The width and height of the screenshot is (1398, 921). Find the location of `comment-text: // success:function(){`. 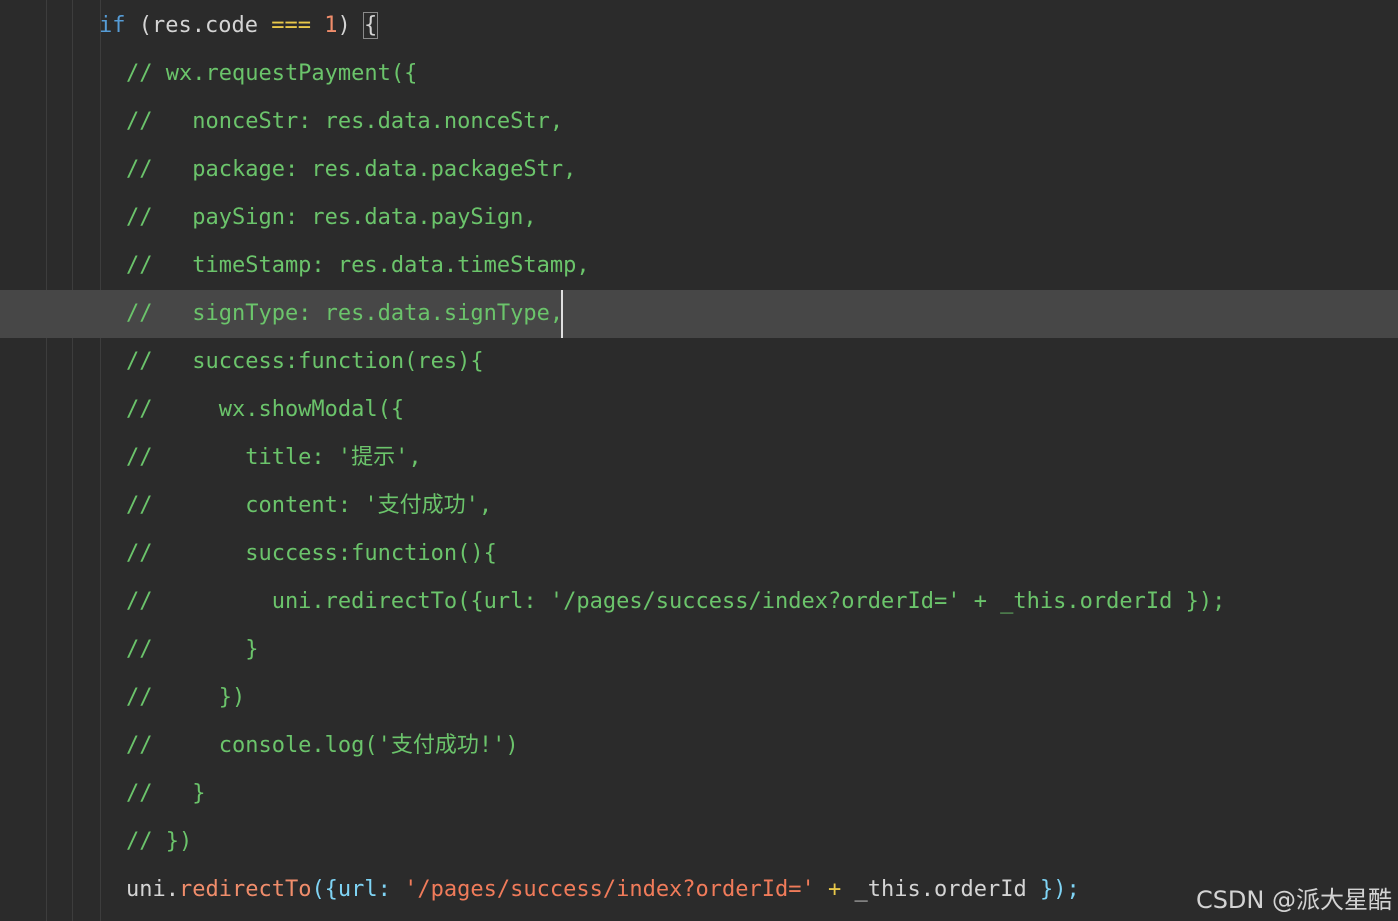

comment-text: // success:function(){ is located at coordinates (311, 553).